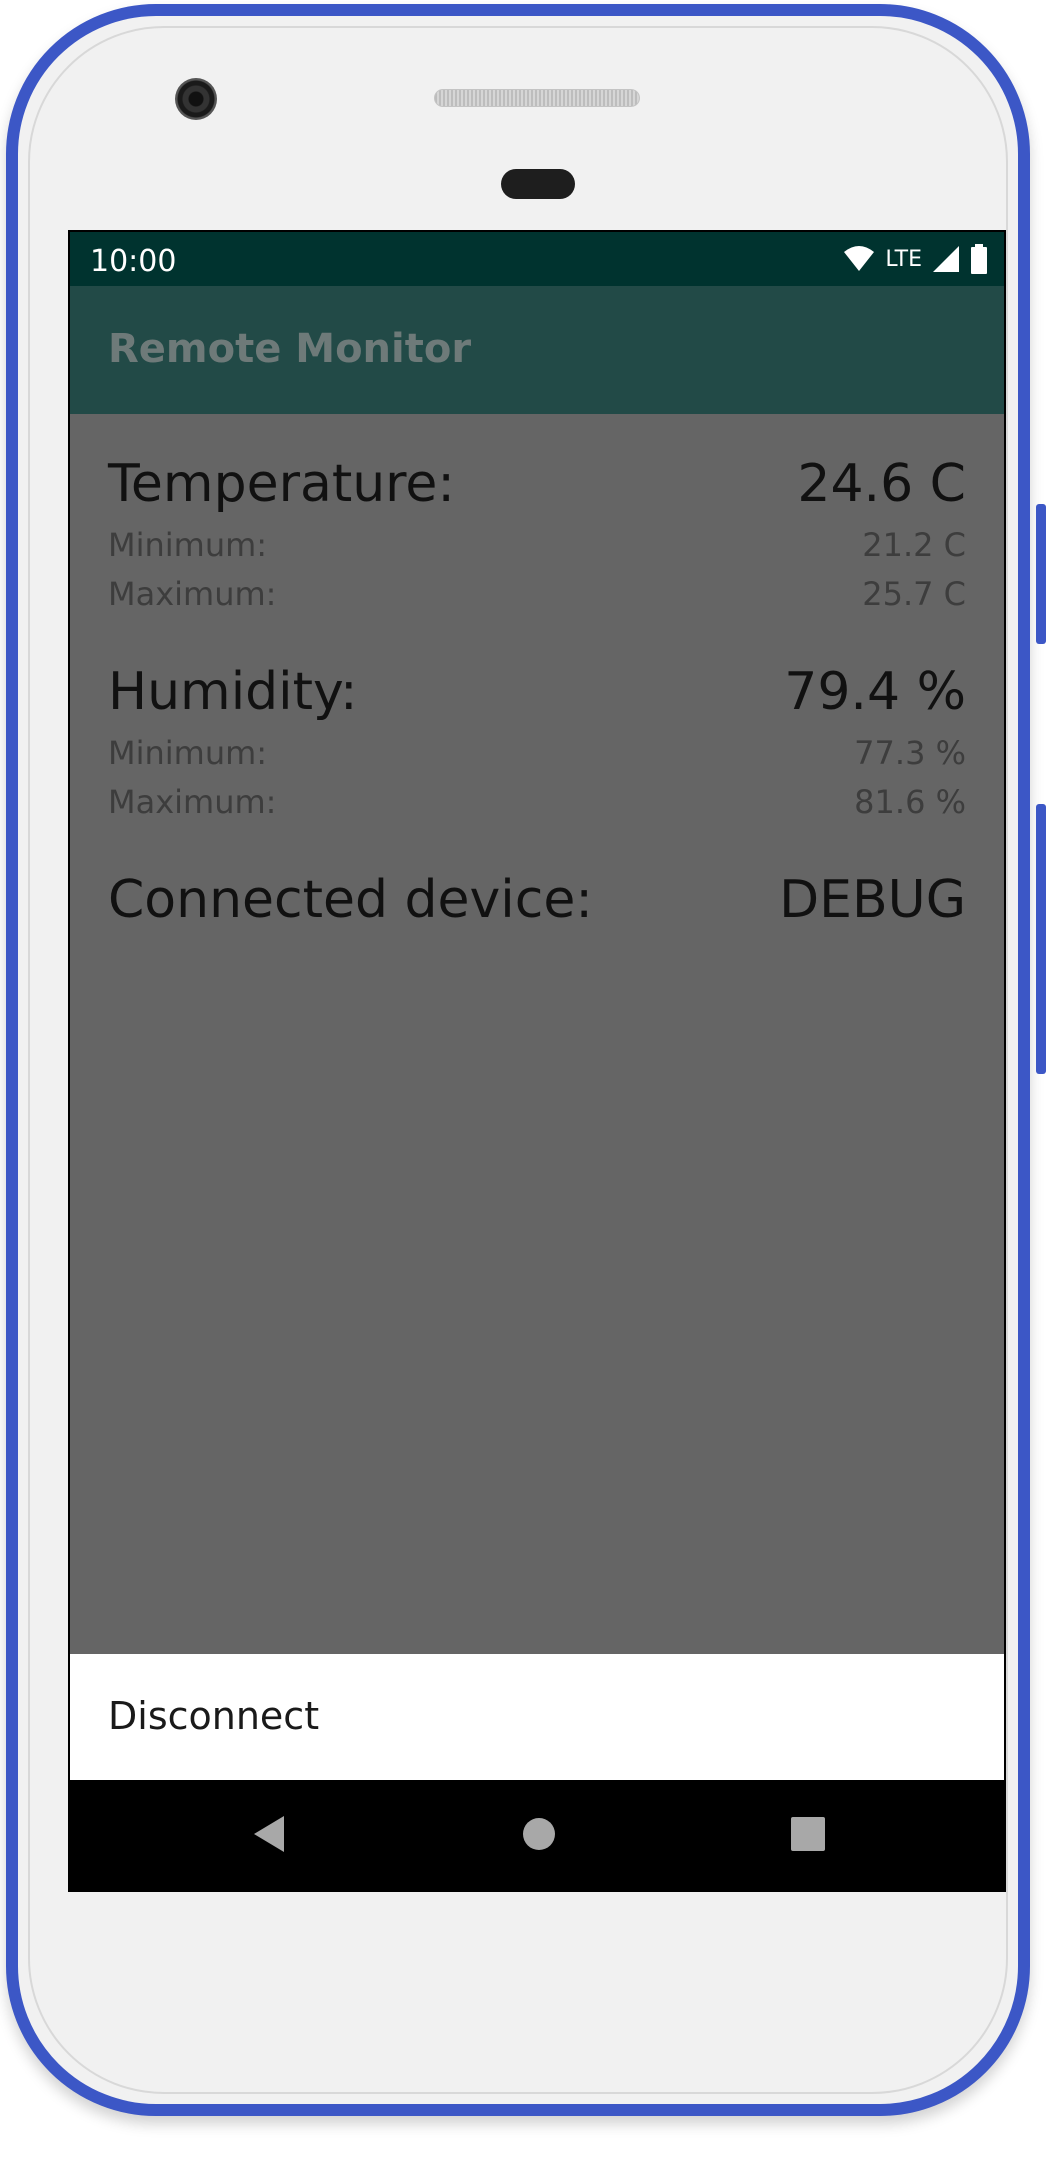 This screenshot has height=2158, width=1046. I want to click on recents-icon, so click(808, 1834).